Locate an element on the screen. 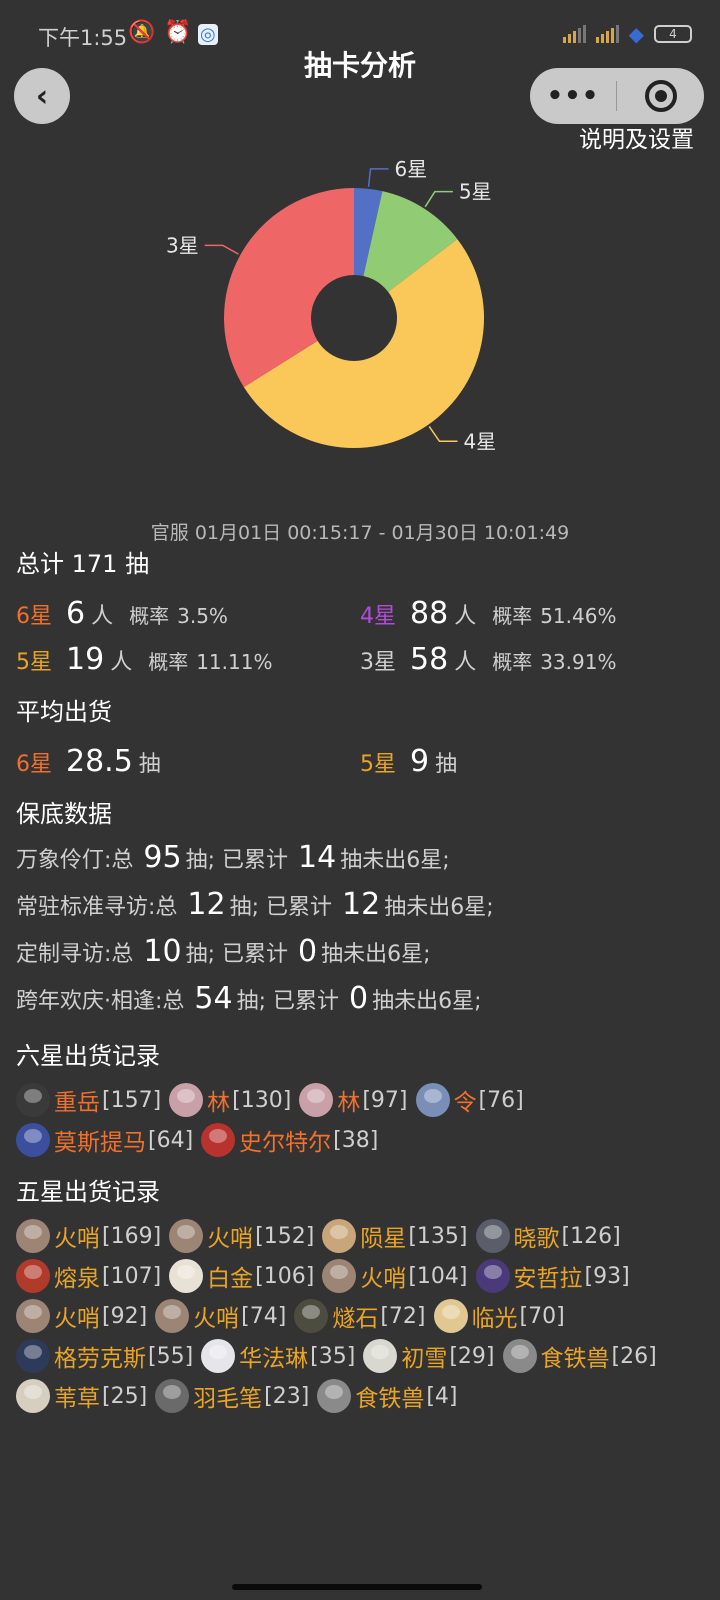 Image resolution: width=720 pixels, height=1600 pixels. close-mini-program-button is located at coordinates (660, 96).